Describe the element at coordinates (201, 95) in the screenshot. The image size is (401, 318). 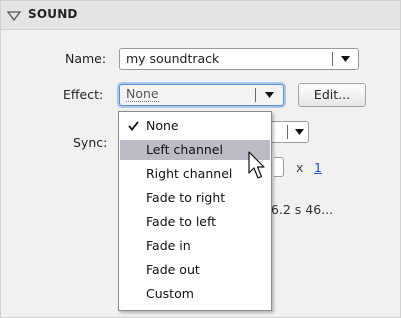
I see `effect-combobox: None` at that location.